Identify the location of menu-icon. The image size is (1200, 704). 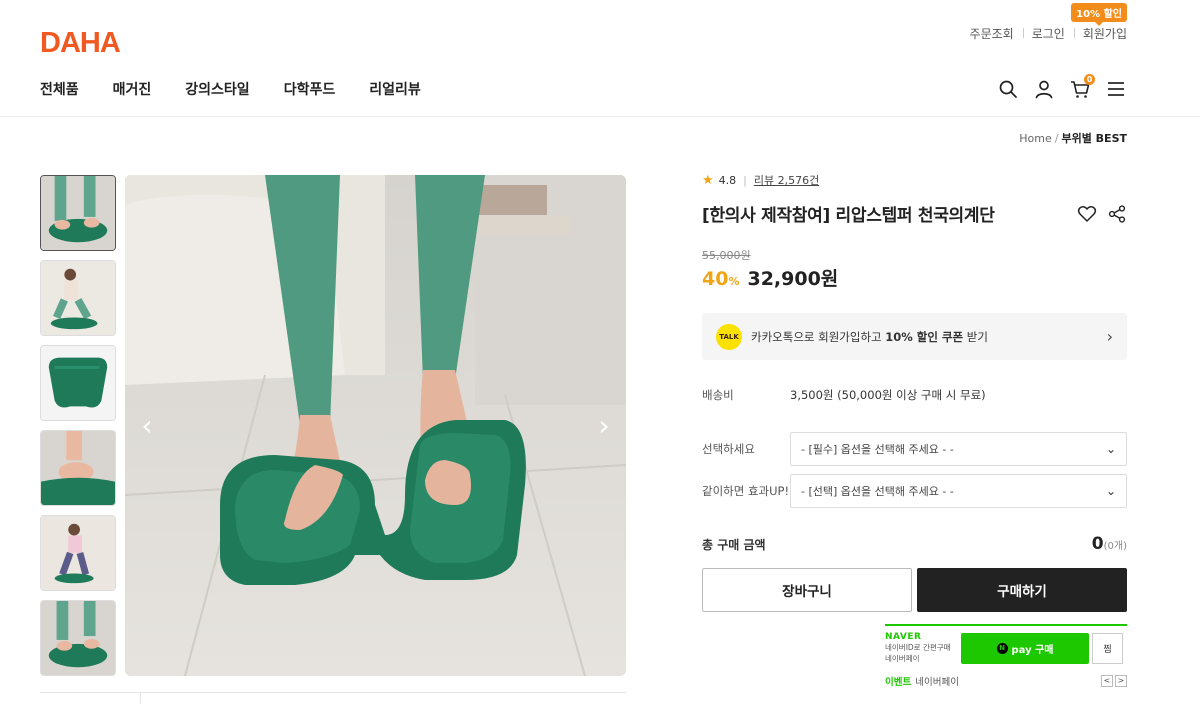
(1116, 89).